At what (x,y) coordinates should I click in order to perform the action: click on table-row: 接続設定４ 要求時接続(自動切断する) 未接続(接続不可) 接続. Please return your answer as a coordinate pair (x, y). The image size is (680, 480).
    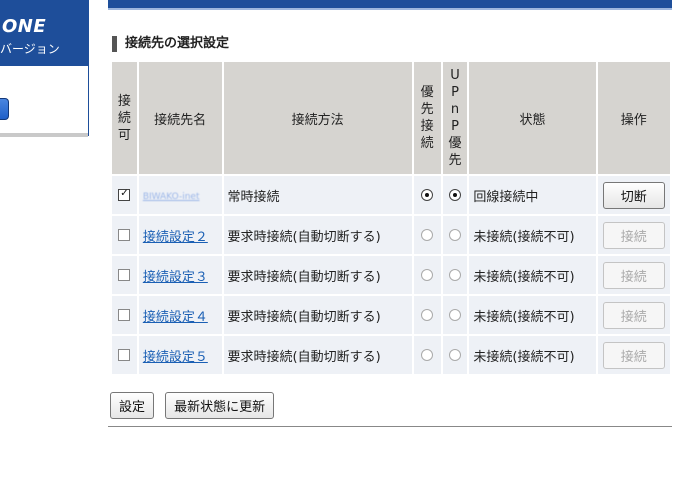
    Looking at the image, I should click on (391, 315).